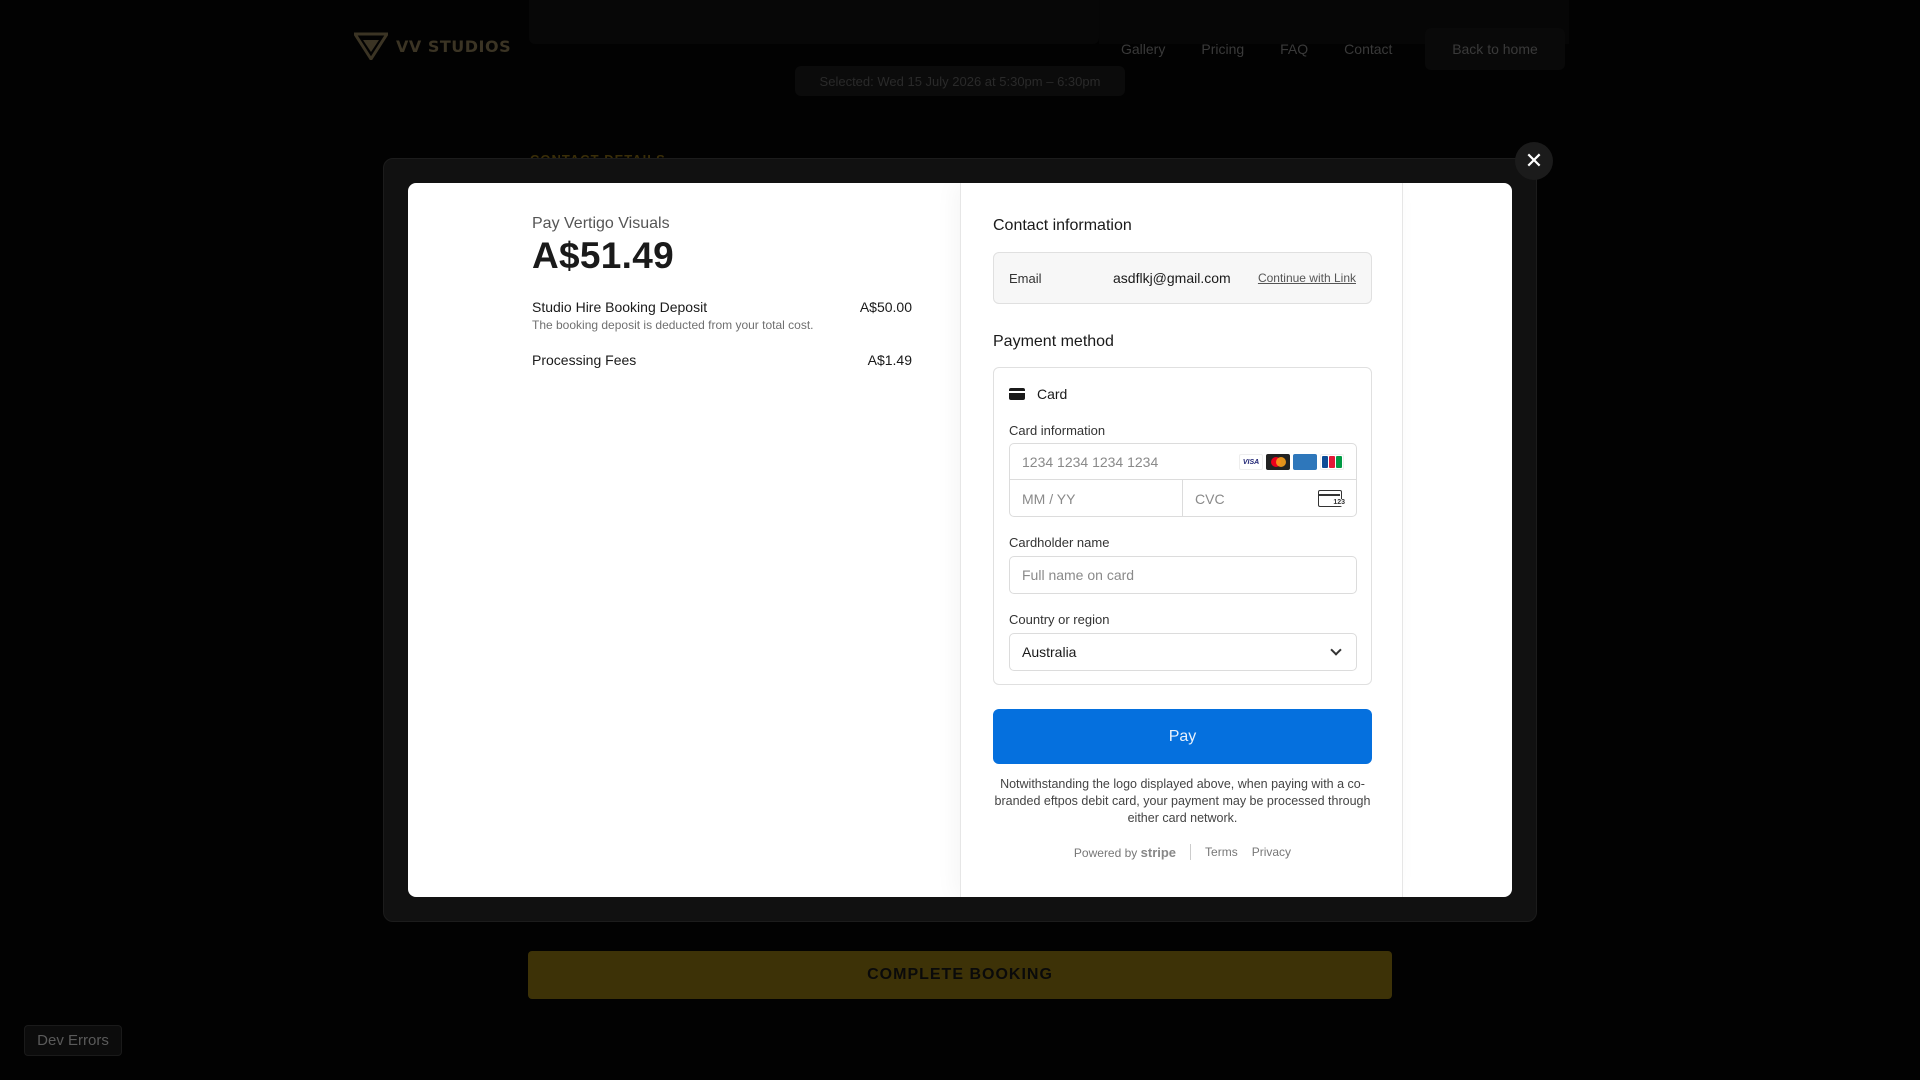  Describe the element at coordinates (601, 223) in the screenshot. I see `merchant-name: Pay Vertigo Visuals` at that location.